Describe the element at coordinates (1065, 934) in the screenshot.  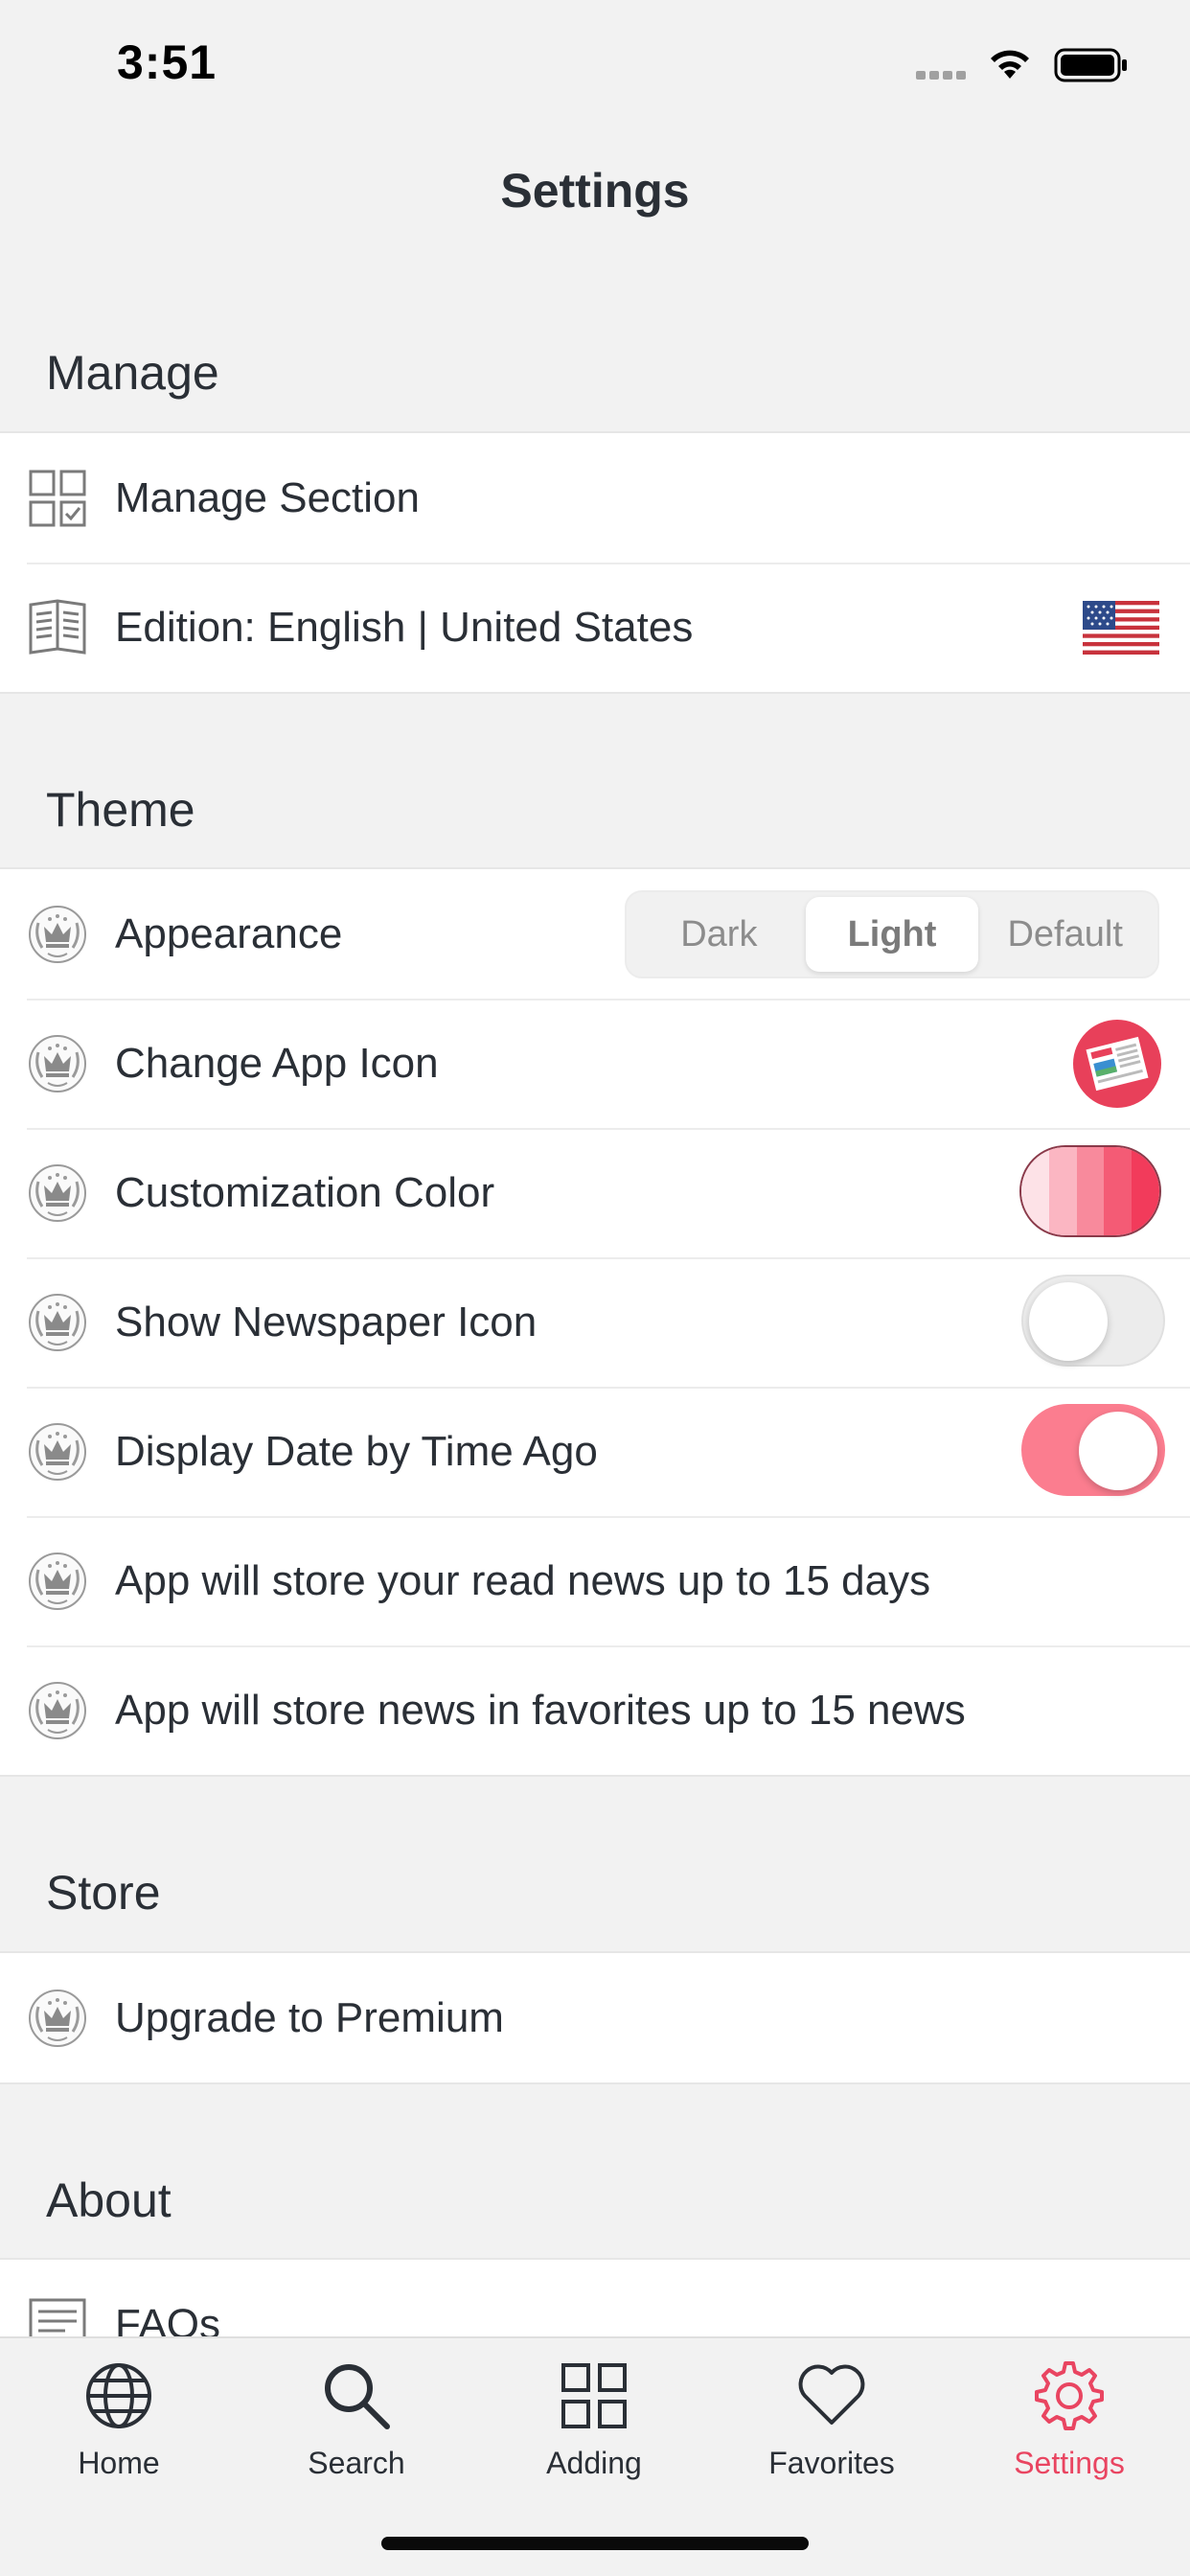
I see `appearance-option-default: Default` at that location.